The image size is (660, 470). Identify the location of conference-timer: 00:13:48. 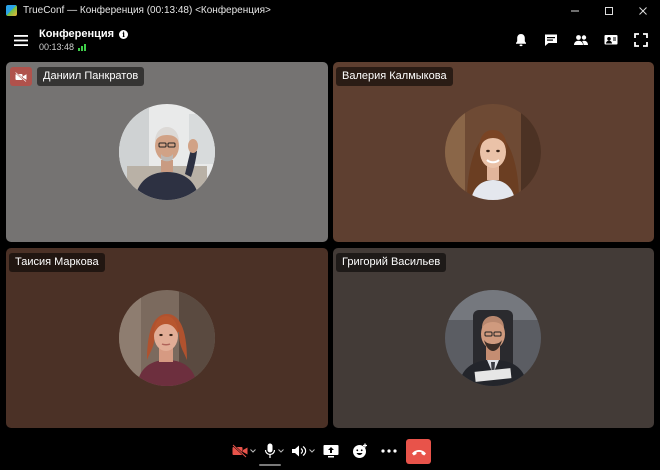
(57, 47).